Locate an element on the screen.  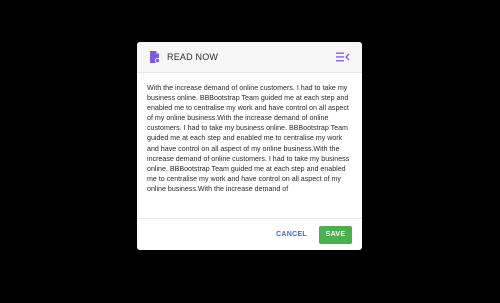
document-icon is located at coordinates (155, 57).